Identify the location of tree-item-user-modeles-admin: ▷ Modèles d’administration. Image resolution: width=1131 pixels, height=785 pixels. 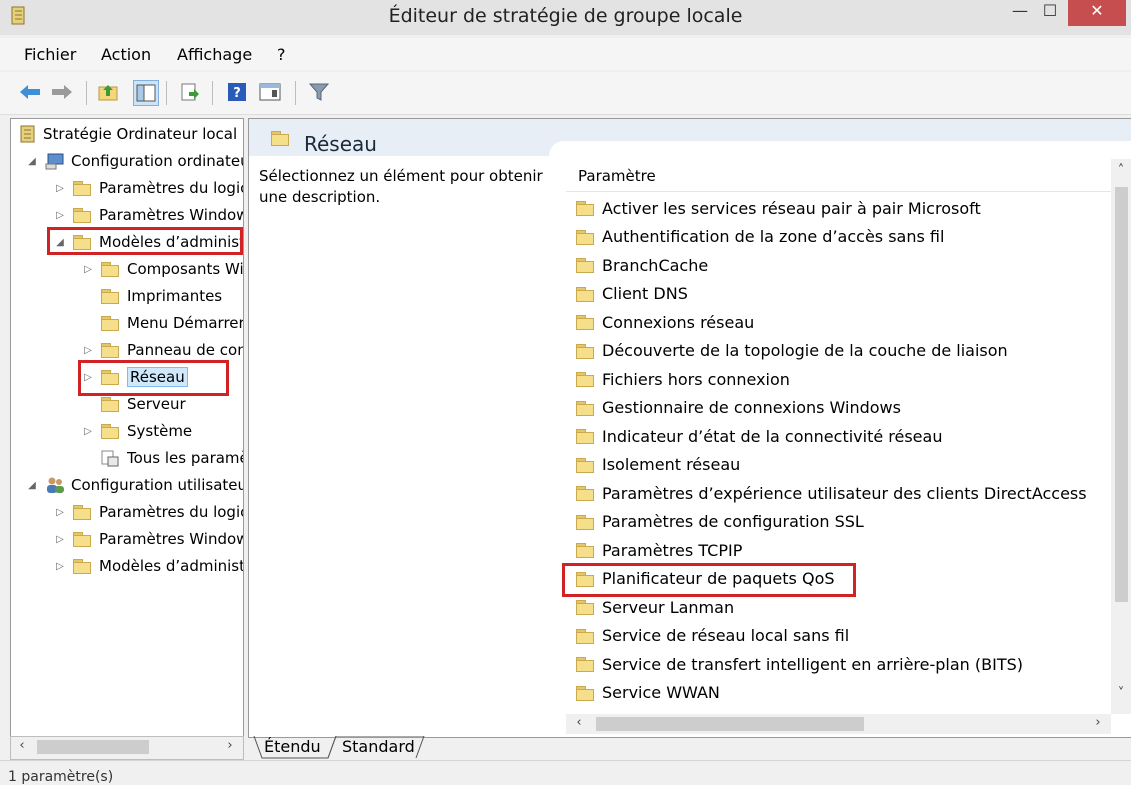
(148, 566).